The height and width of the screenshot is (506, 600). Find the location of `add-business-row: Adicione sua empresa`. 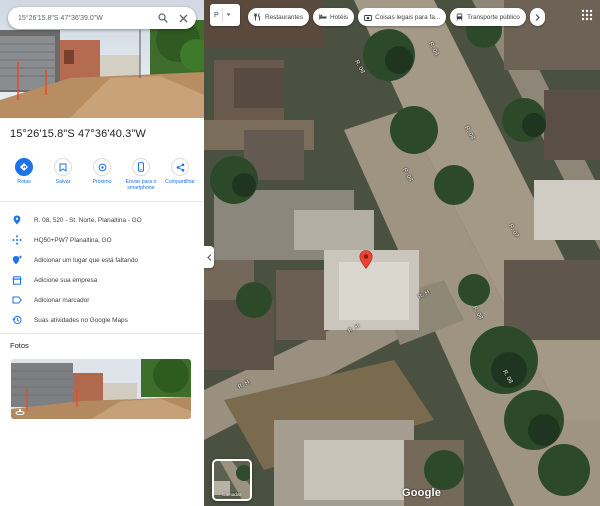

add-business-row: Adicione sua empresa is located at coordinates (102, 280).